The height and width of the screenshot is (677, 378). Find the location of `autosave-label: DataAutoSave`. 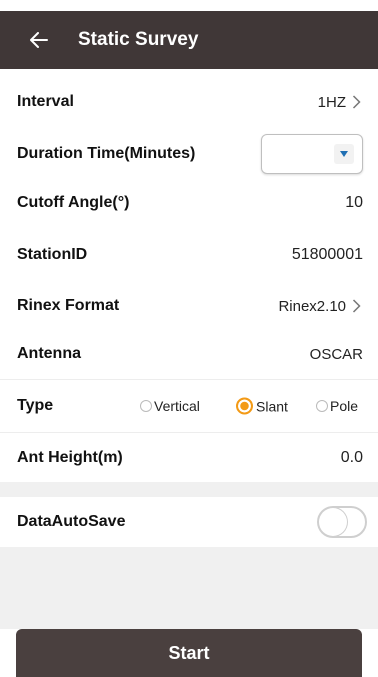

autosave-label: DataAutoSave is located at coordinates (71, 521).